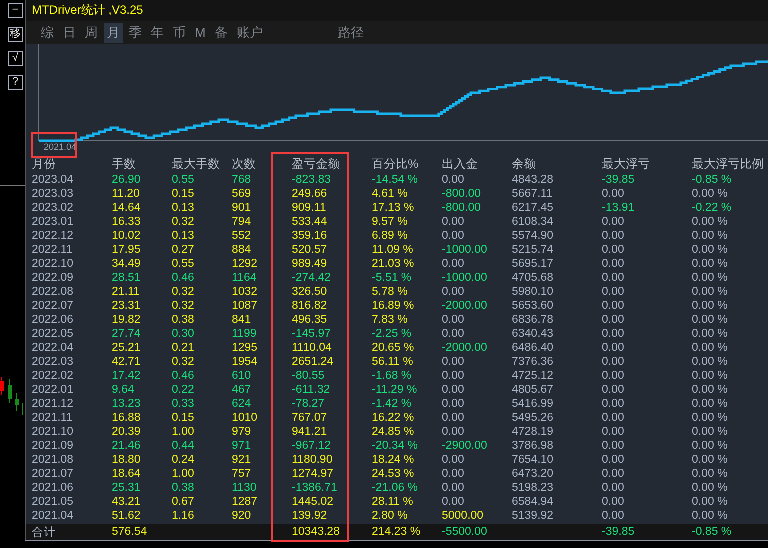  What do you see at coordinates (127, 264) in the screenshot?
I see `table-cell-text: 34.49` at bounding box center [127, 264].